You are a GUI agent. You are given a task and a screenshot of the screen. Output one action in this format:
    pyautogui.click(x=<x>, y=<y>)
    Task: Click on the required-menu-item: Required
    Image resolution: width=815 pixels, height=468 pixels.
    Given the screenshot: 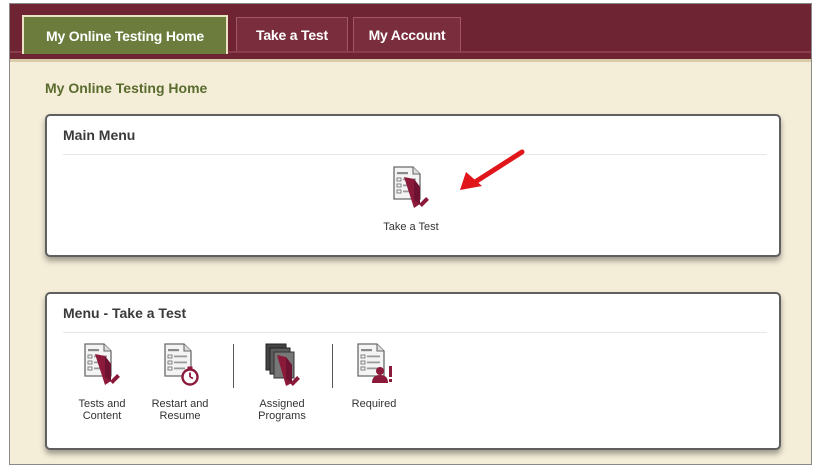 What is the action you would take?
    pyautogui.click(x=374, y=375)
    